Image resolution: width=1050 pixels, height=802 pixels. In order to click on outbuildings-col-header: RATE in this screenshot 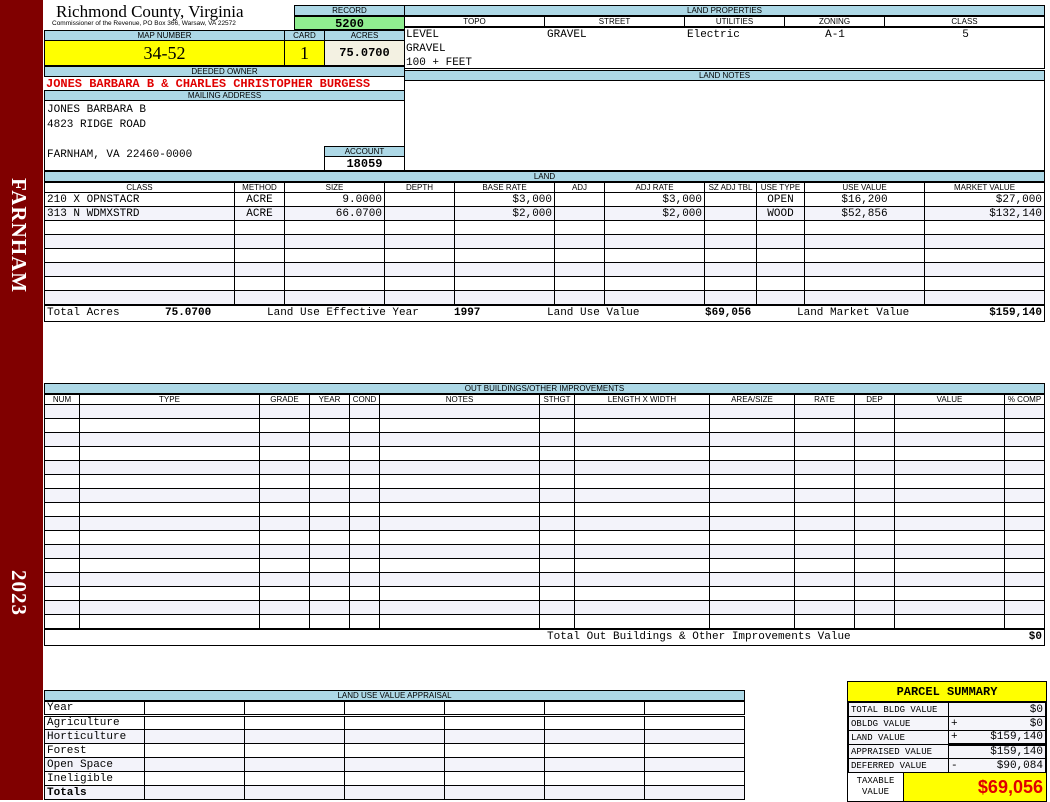, I will do `click(824, 399)`.